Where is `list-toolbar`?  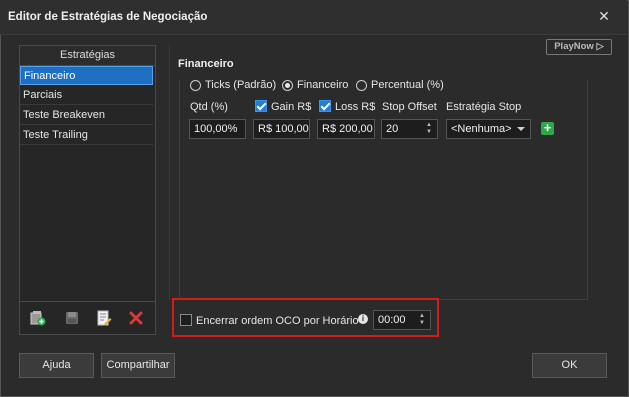
list-toolbar is located at coordinates (87, 318).